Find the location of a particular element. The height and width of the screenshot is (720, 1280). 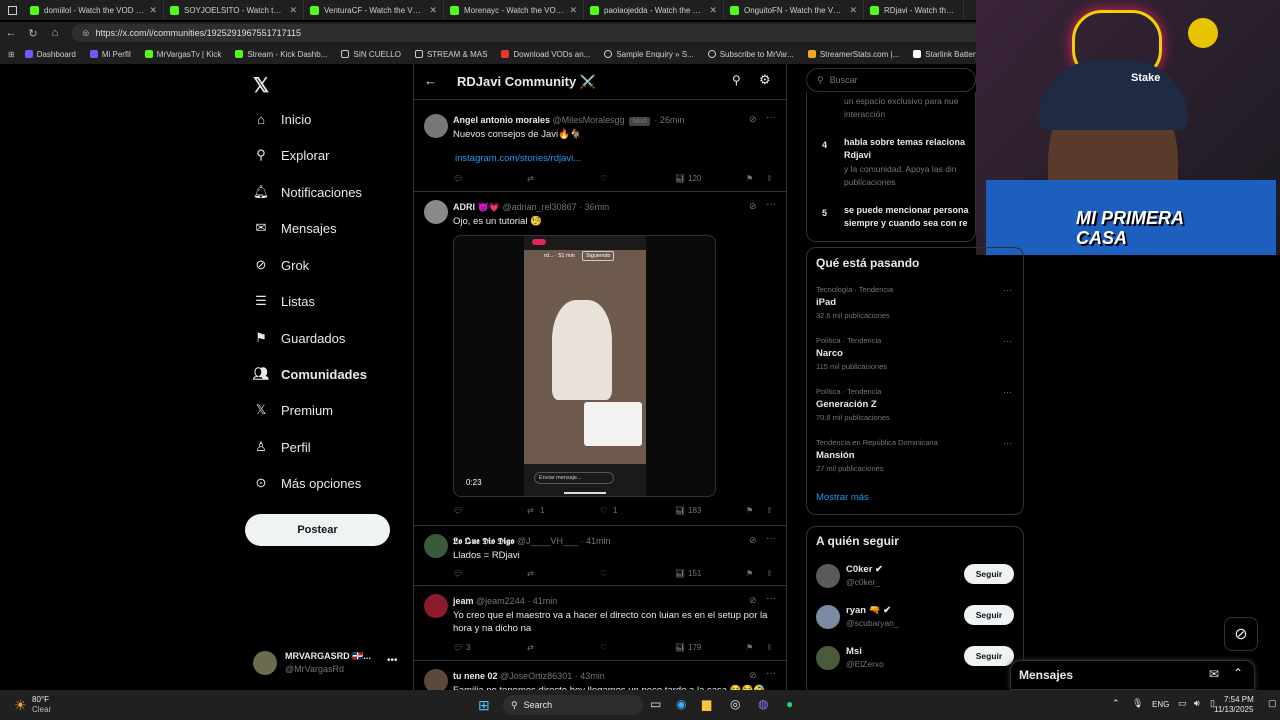

microphone-icon: 🎙︎ is located at coordinates (1137, 703).